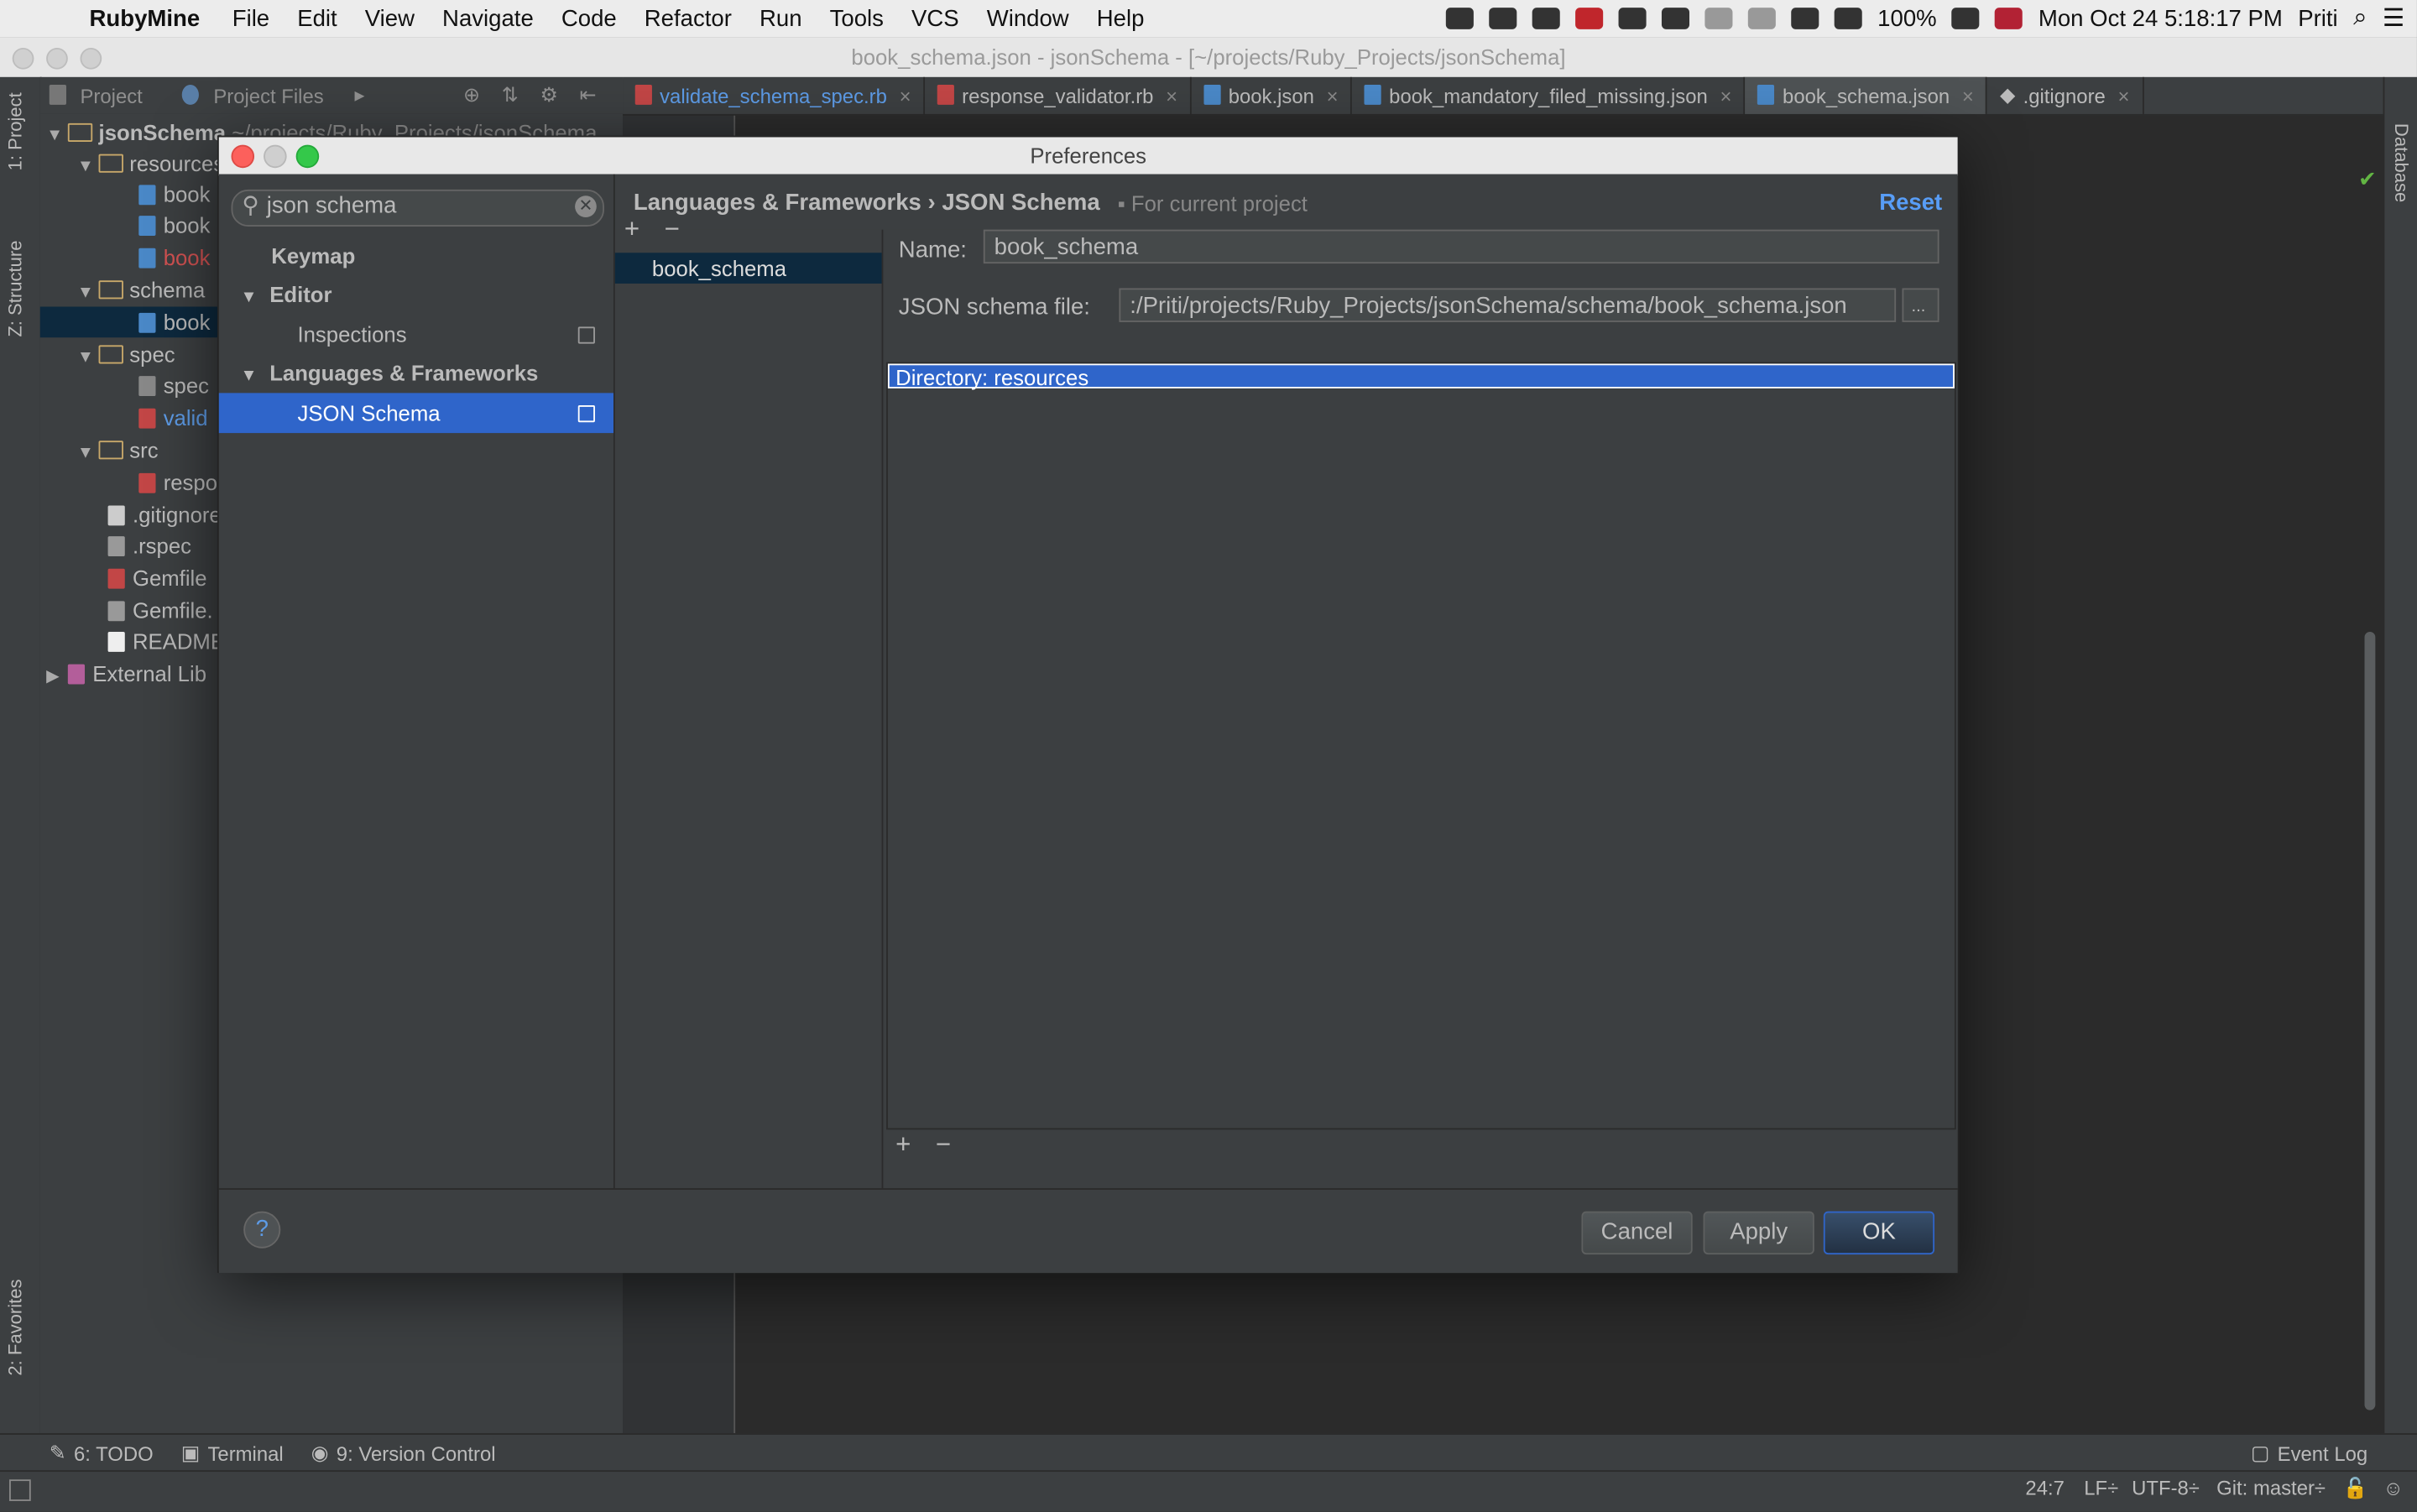 The width and height of the screenshot is (2417, 1512). Describe the element at coordinates (416, 335) in the screenshot. I see `category-inspections: Inspections` at that location.